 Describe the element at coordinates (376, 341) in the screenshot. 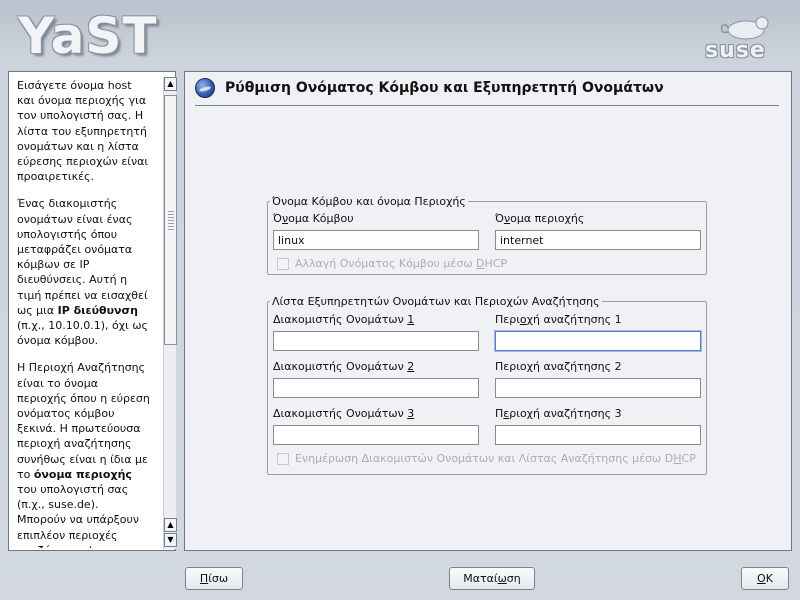

I see `nameserver-1-input` at that location.